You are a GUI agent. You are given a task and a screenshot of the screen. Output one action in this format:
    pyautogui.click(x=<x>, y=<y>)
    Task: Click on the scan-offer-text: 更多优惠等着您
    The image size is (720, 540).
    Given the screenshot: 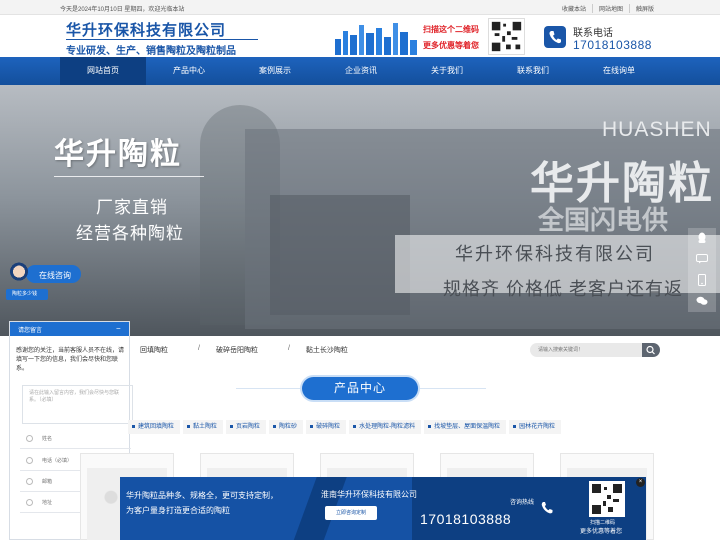 What is the action you would take?
    pyautogui.click(x=451, y=45)
    